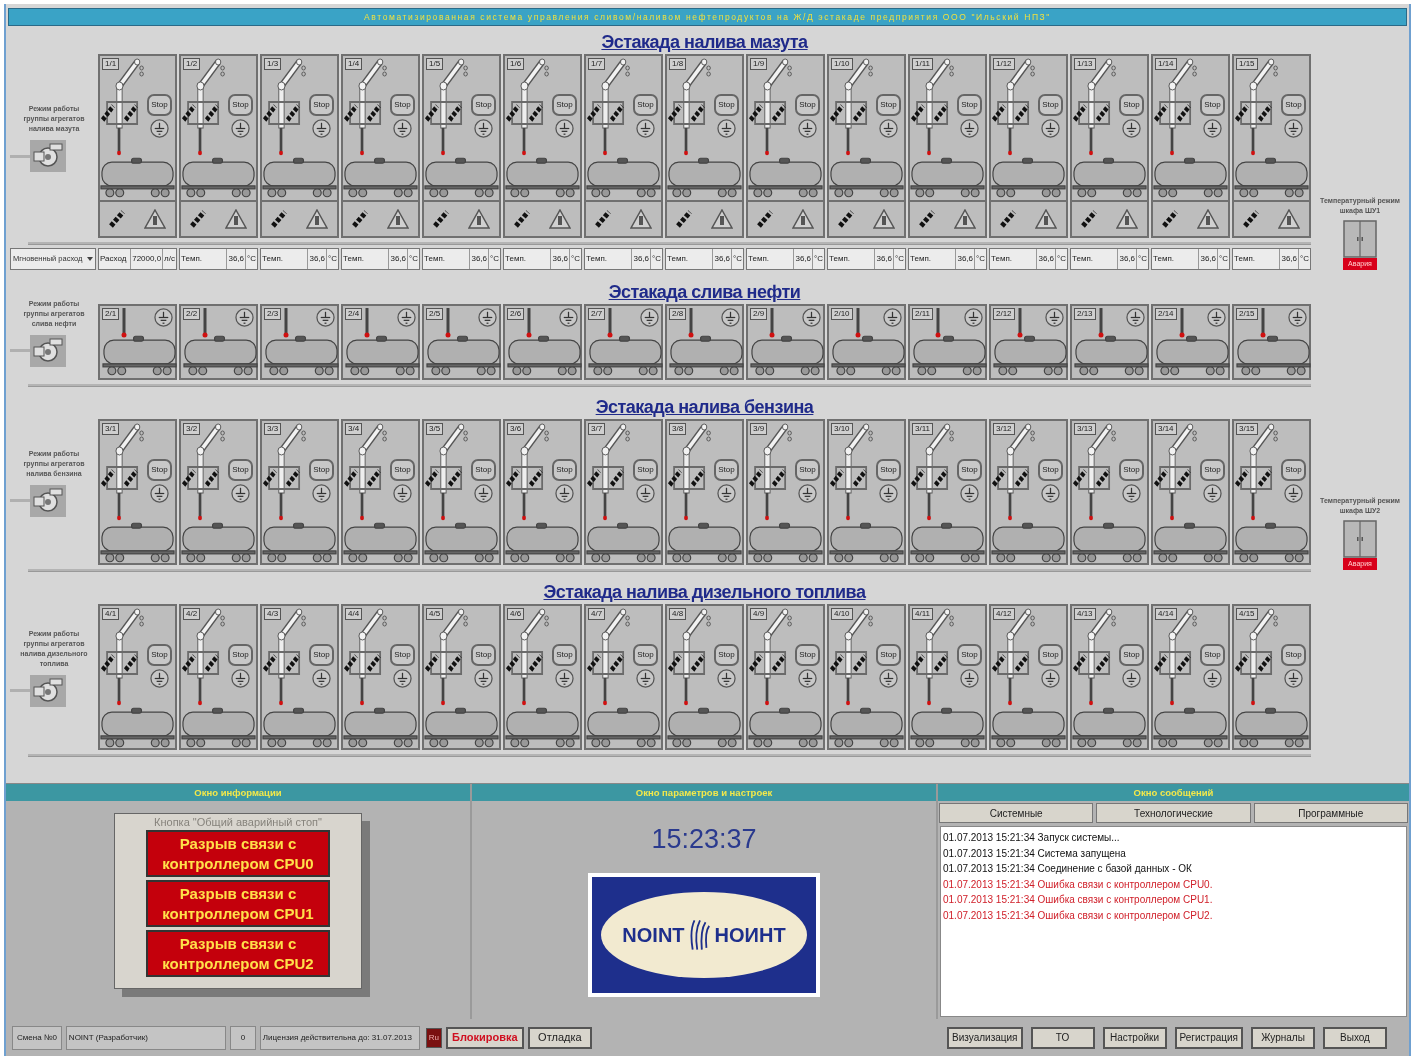 Image resolution: width=1415 pixels, height=1060 pixels. I want to click on user-field: NOINT (Разработчик), so click(145, 1037).